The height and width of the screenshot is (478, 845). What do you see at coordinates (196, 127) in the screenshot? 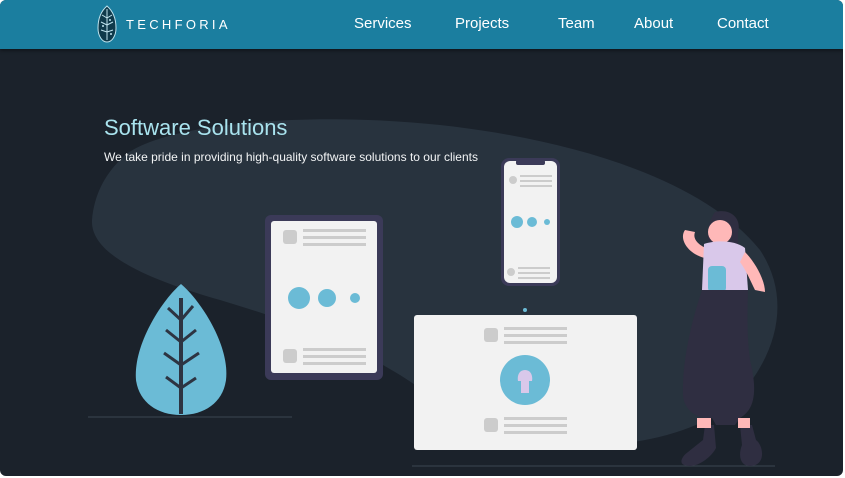
I see `hero-title: Software Solutions` at bounding box center [196, 127].